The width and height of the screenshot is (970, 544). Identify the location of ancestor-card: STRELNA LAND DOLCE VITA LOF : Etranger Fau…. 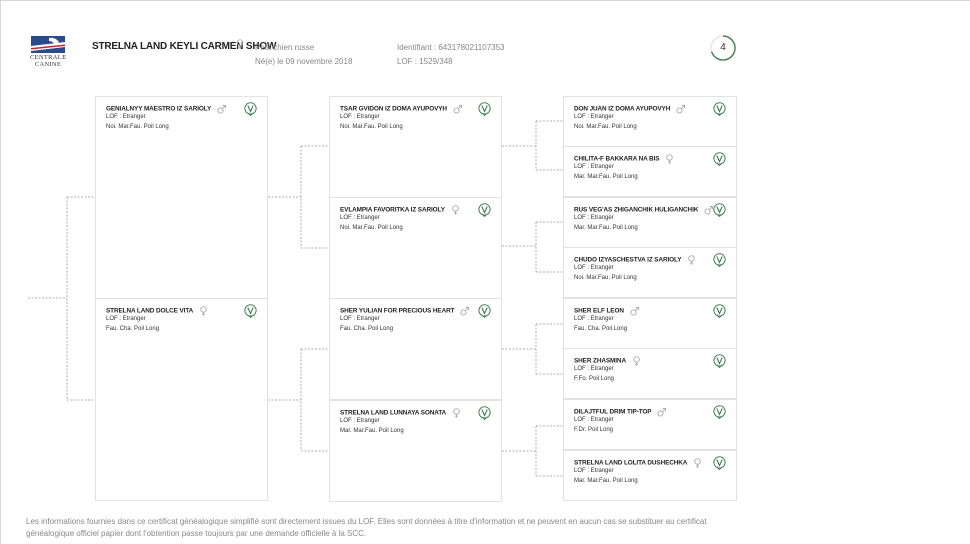
(181, 399).